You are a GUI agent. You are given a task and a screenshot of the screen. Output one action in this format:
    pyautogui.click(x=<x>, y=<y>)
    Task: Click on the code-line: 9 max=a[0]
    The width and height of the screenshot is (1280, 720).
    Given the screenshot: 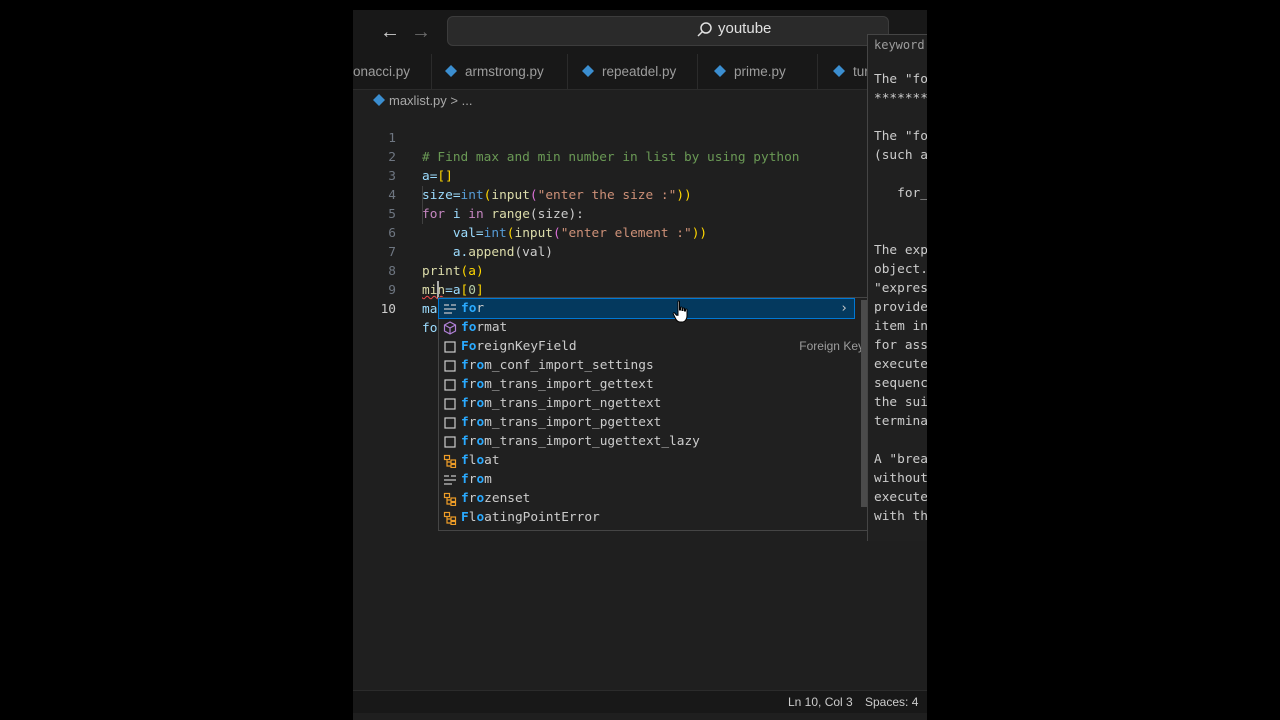 What is the action you would take?
    pyautogui.click(x=610, y=289)
    